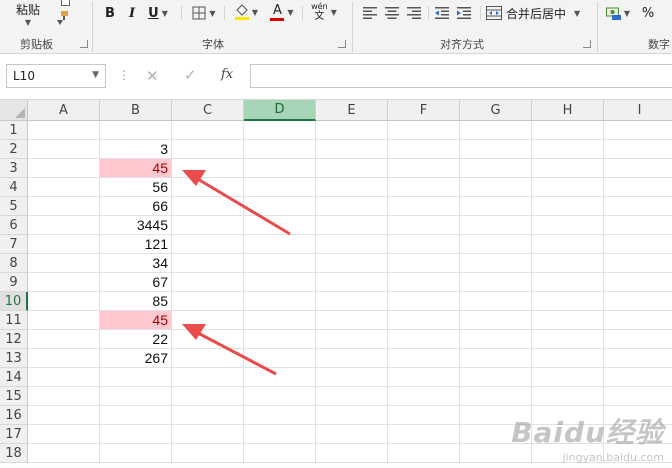  Describe the element at coordinates (568, 358) in the screenshot. I see `cell-h13` at that location.